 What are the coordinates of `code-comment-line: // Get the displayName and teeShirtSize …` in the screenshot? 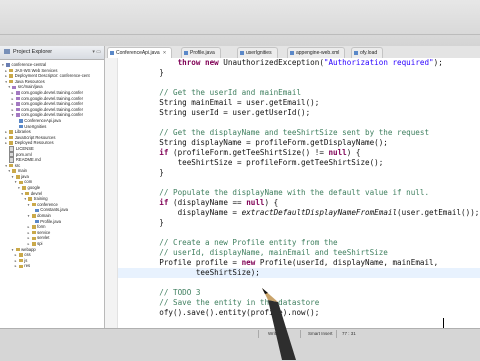 It's located at (285, 132).